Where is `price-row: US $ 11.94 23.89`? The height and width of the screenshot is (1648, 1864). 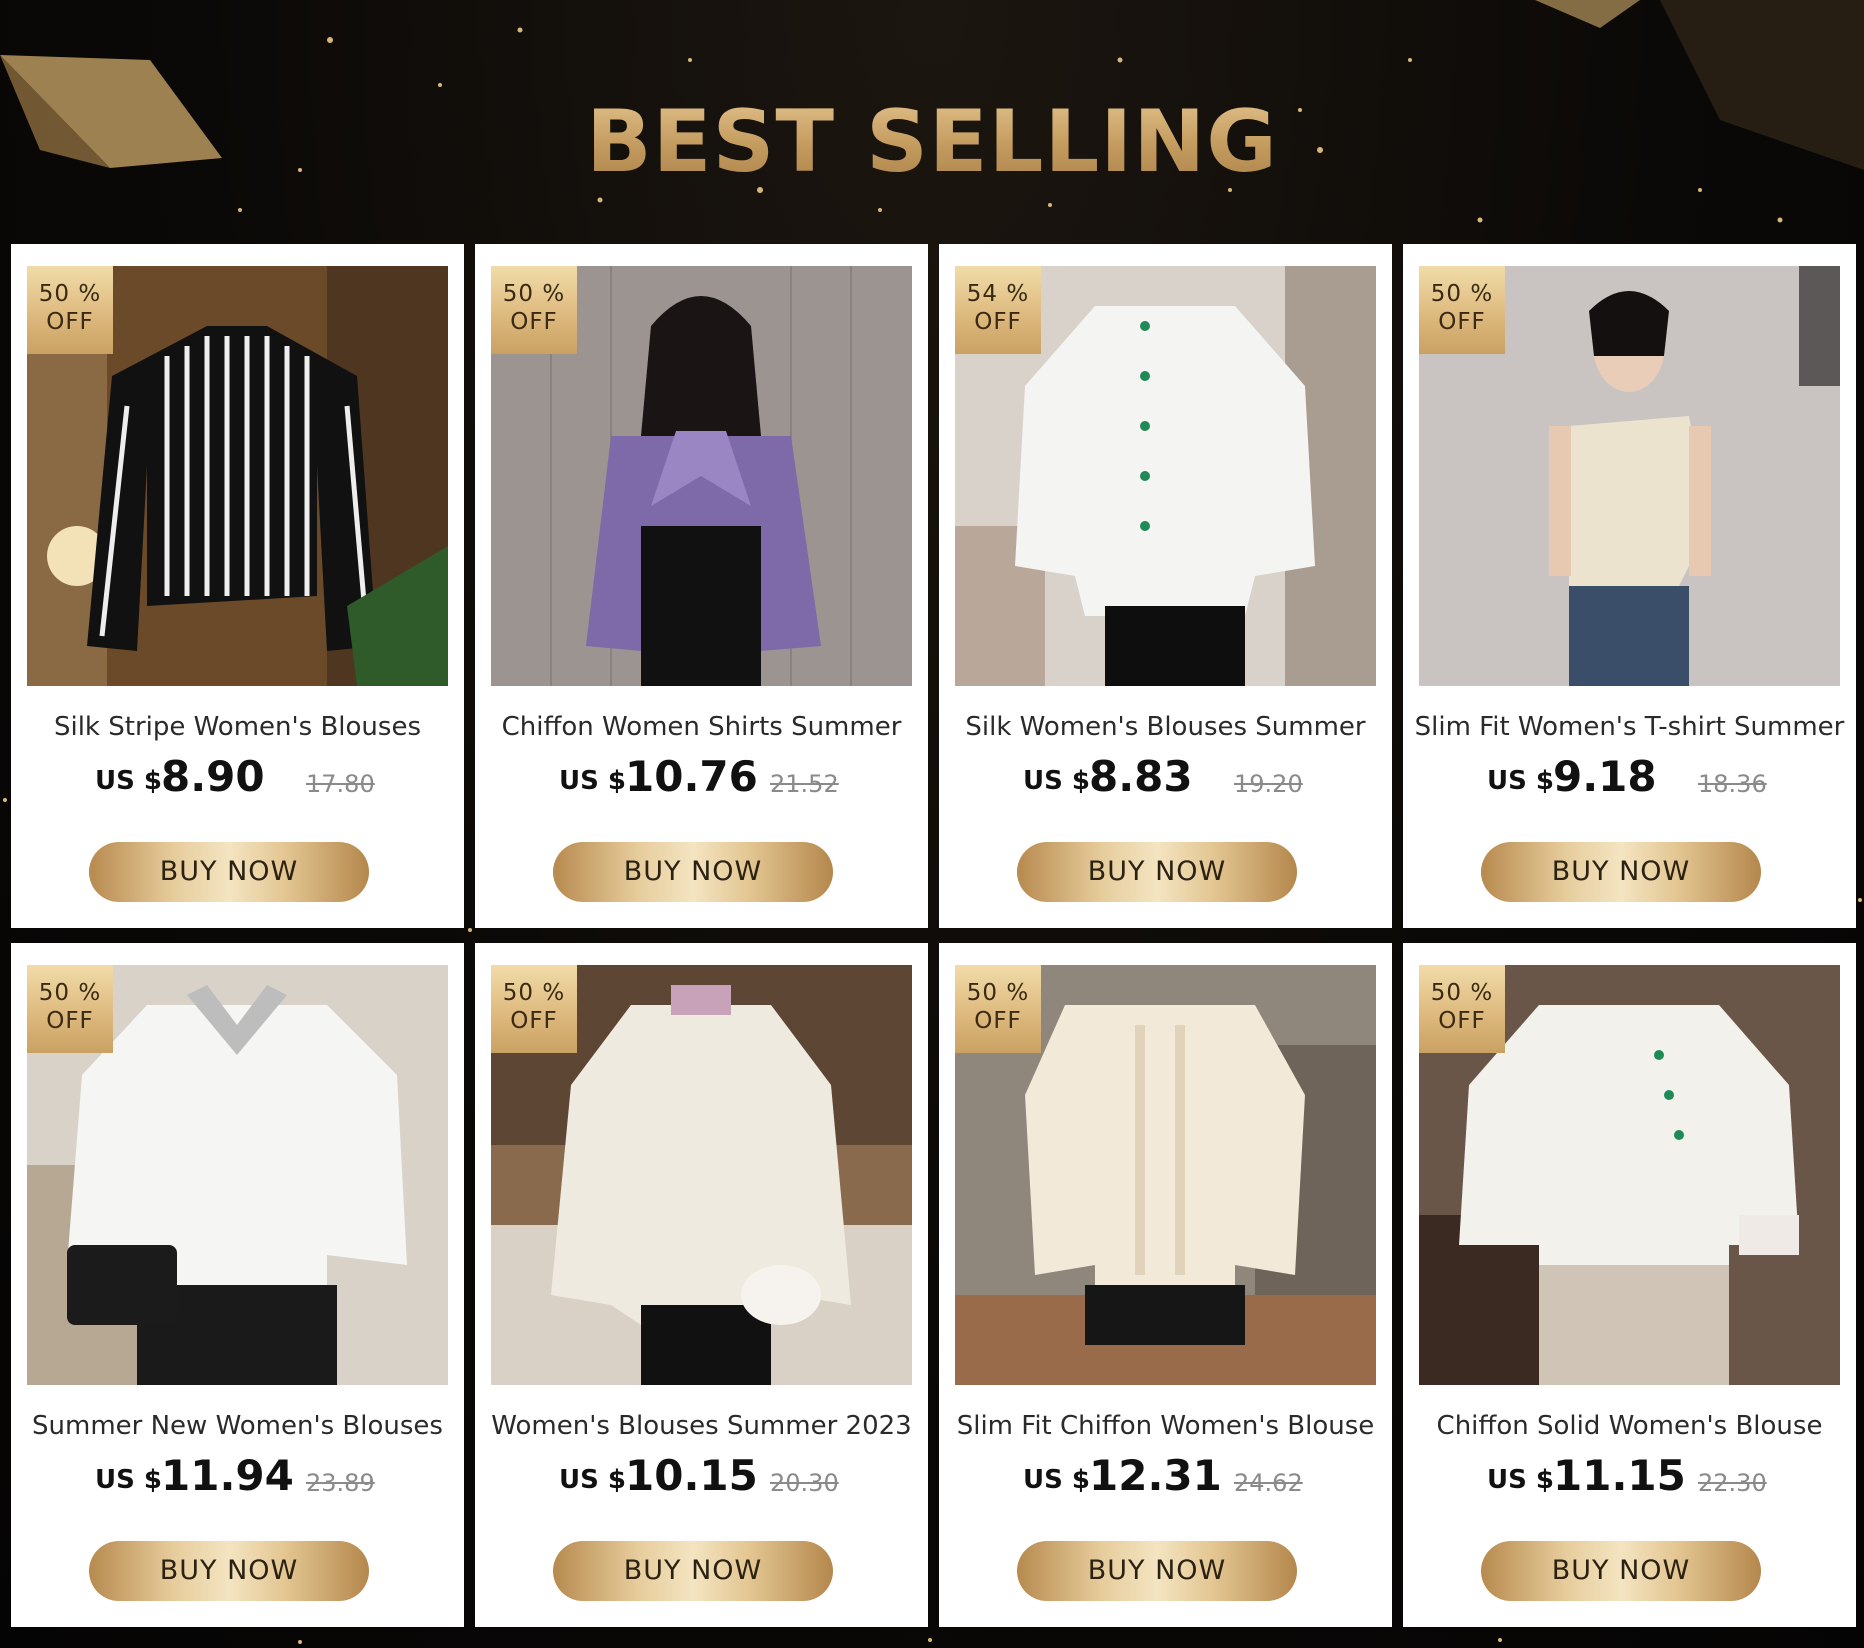 price-row: US $ 11.94 23.89 is located at coordinates (237, 1476).